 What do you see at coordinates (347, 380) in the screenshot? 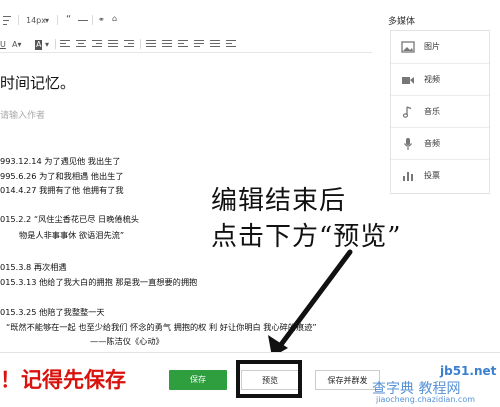
I see `save-and-publish-button: 保存并群发` at bounding box center [347, 380].